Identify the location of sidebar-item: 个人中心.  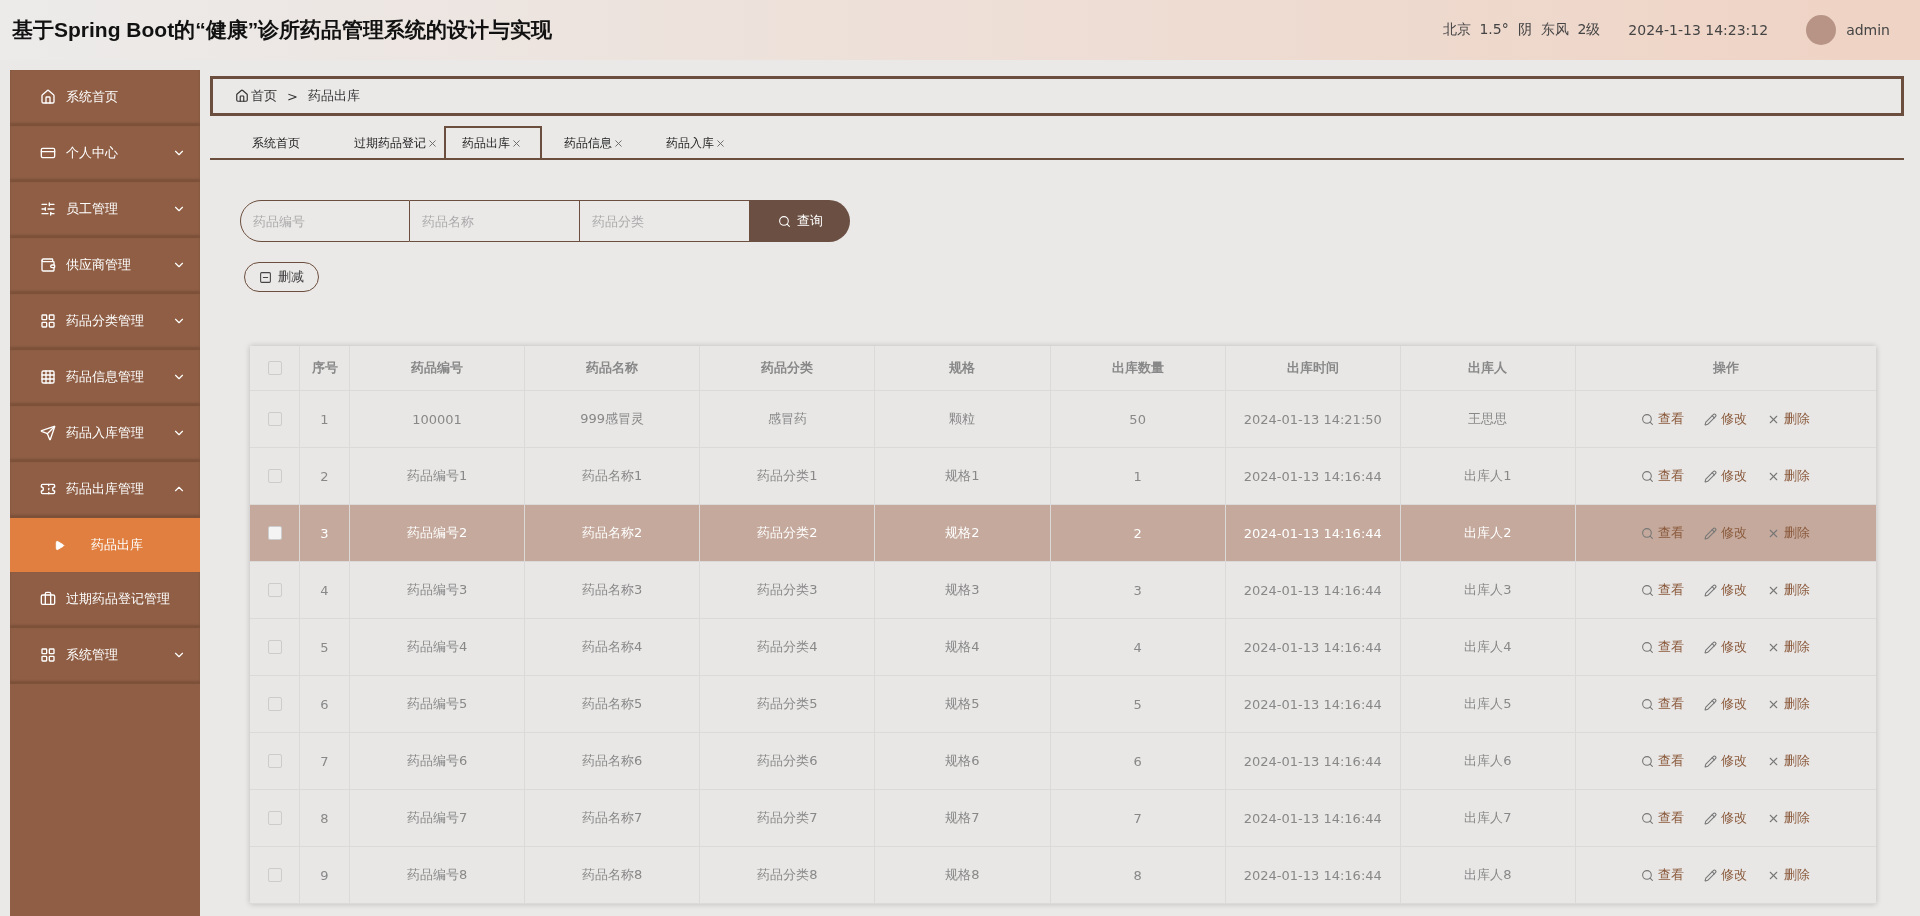
(105, 154).